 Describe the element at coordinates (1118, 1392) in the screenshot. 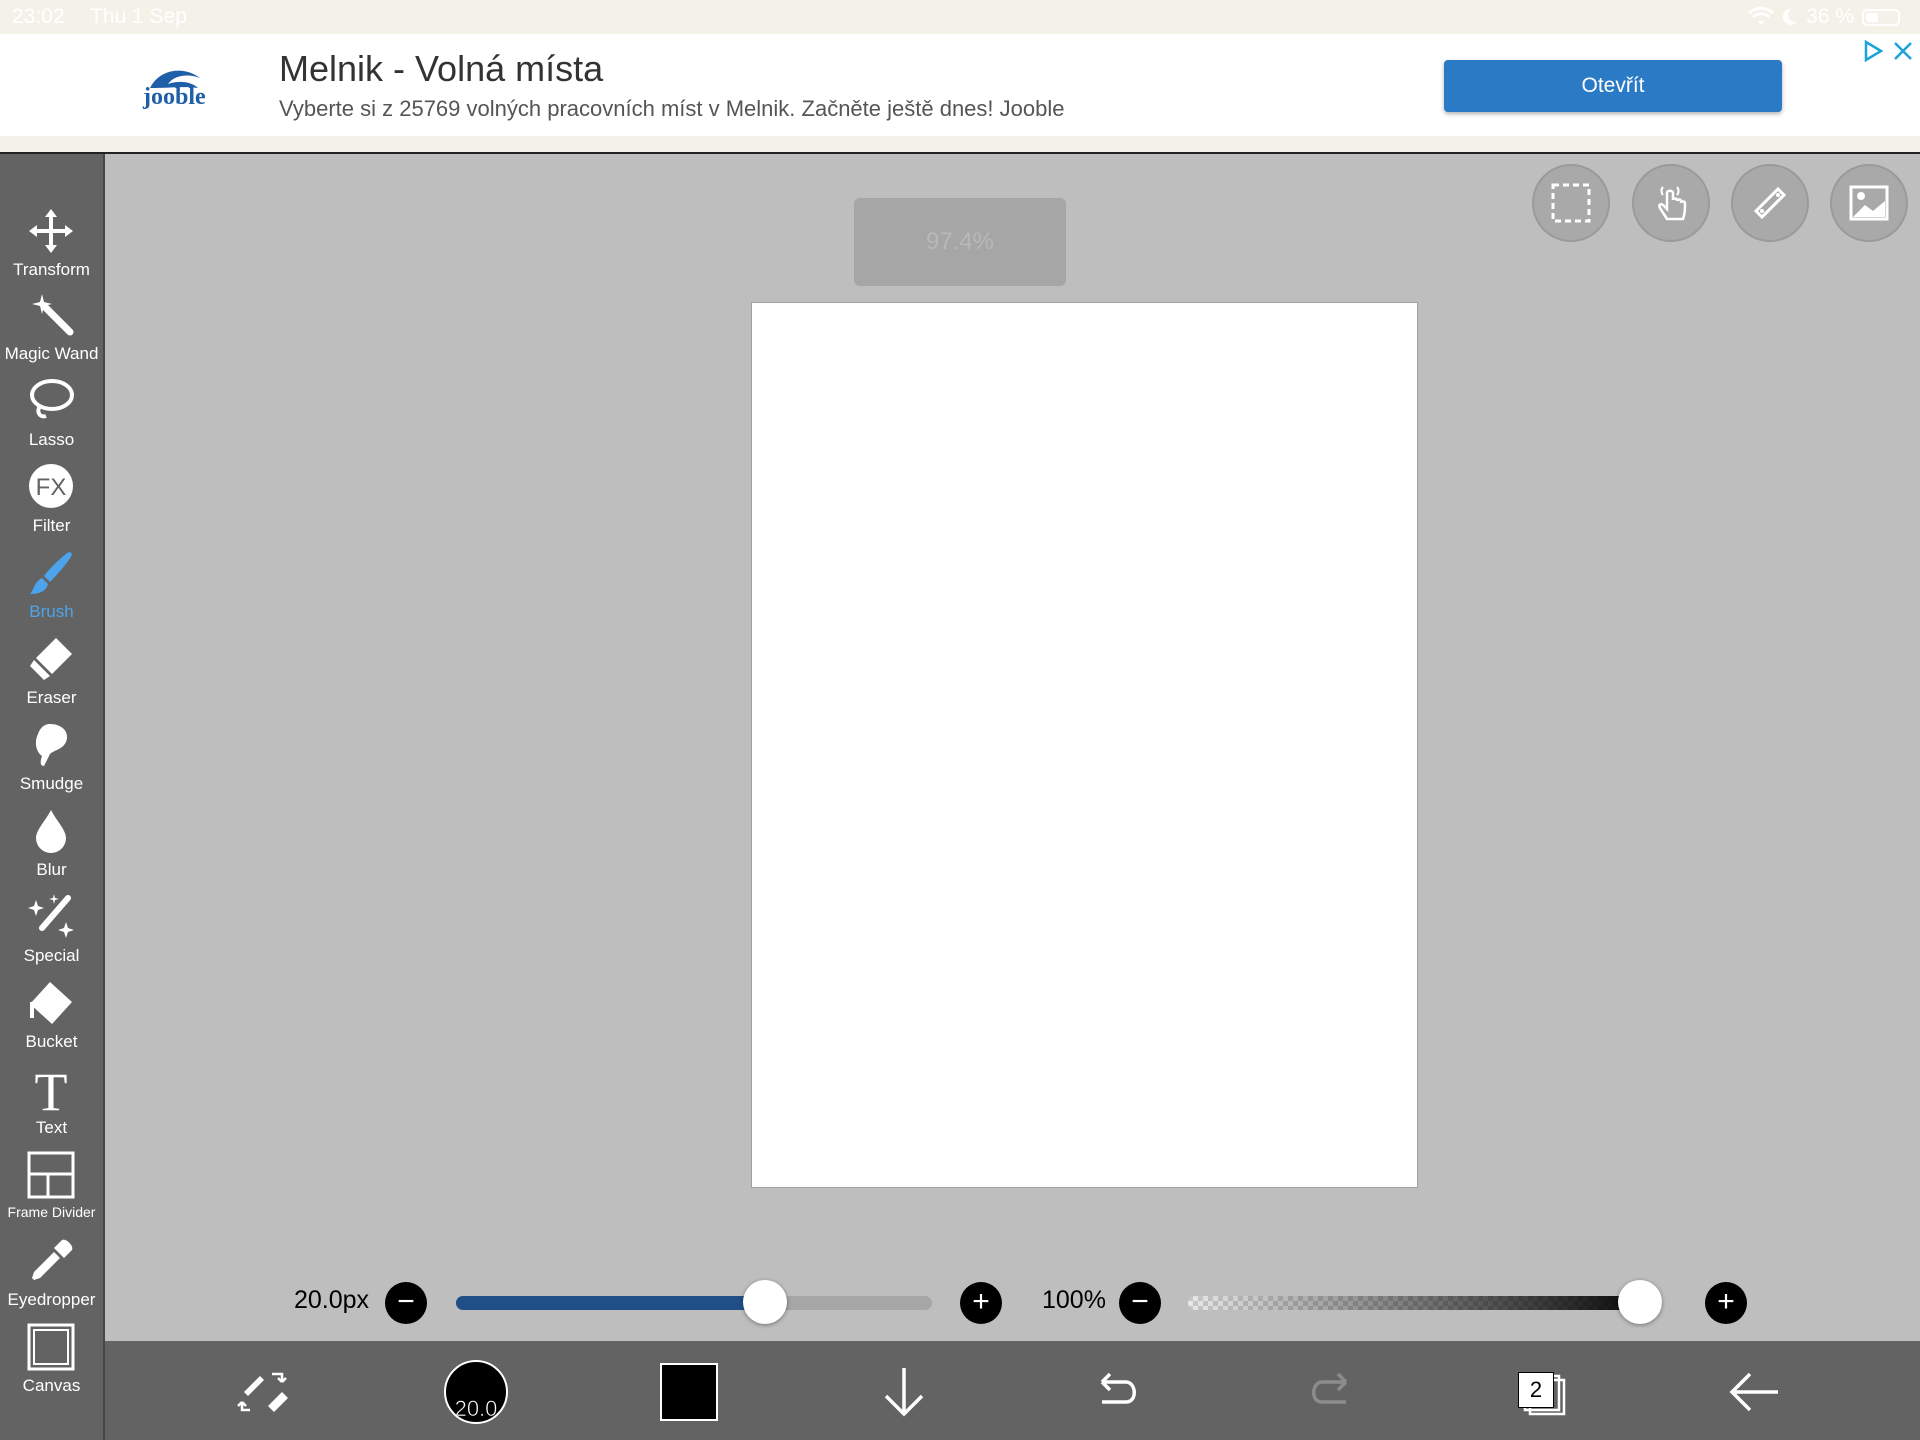

I see `undo-icon` at that location.